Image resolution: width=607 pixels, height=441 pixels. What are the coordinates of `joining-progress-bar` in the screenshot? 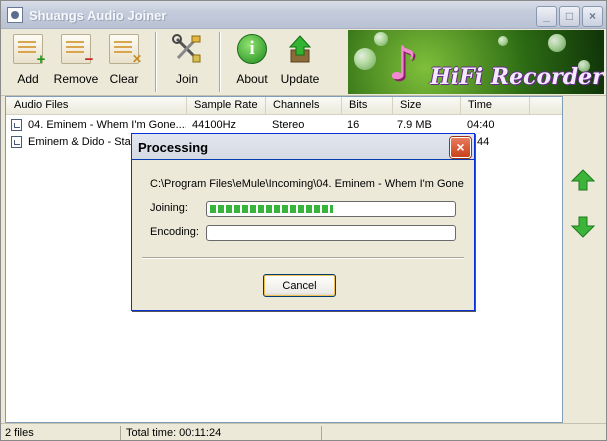 It's located at (331, 209).